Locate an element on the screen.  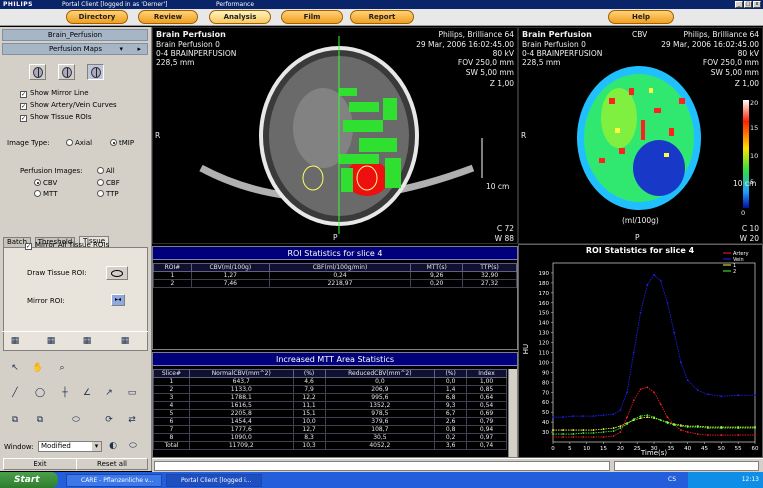
line-icon: ╱ is located at coordinates (15, 393).